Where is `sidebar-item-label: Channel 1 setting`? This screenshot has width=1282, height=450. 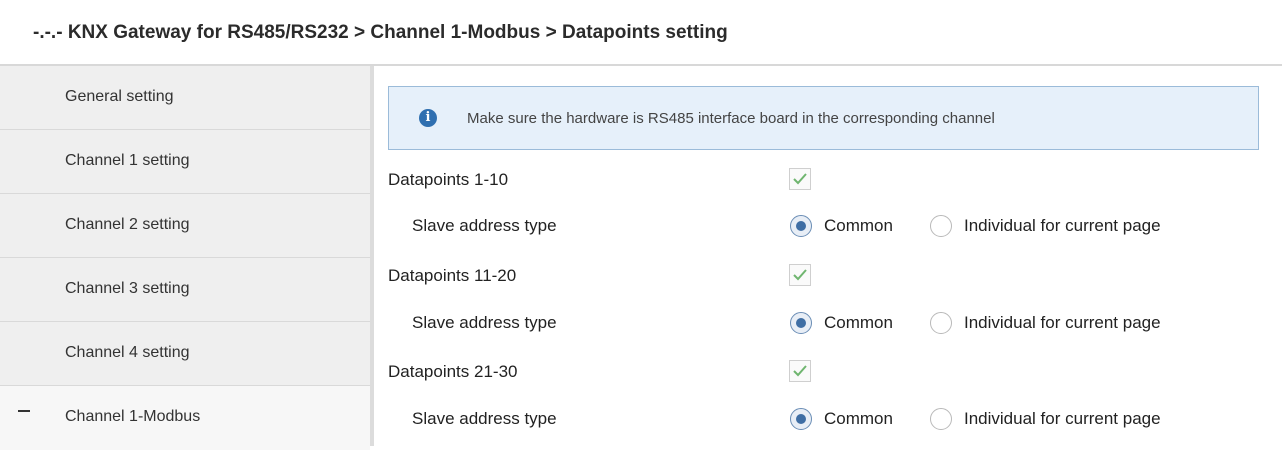 sidebar-item-label: Channel 1 setting is located at coordinates (127, 160).